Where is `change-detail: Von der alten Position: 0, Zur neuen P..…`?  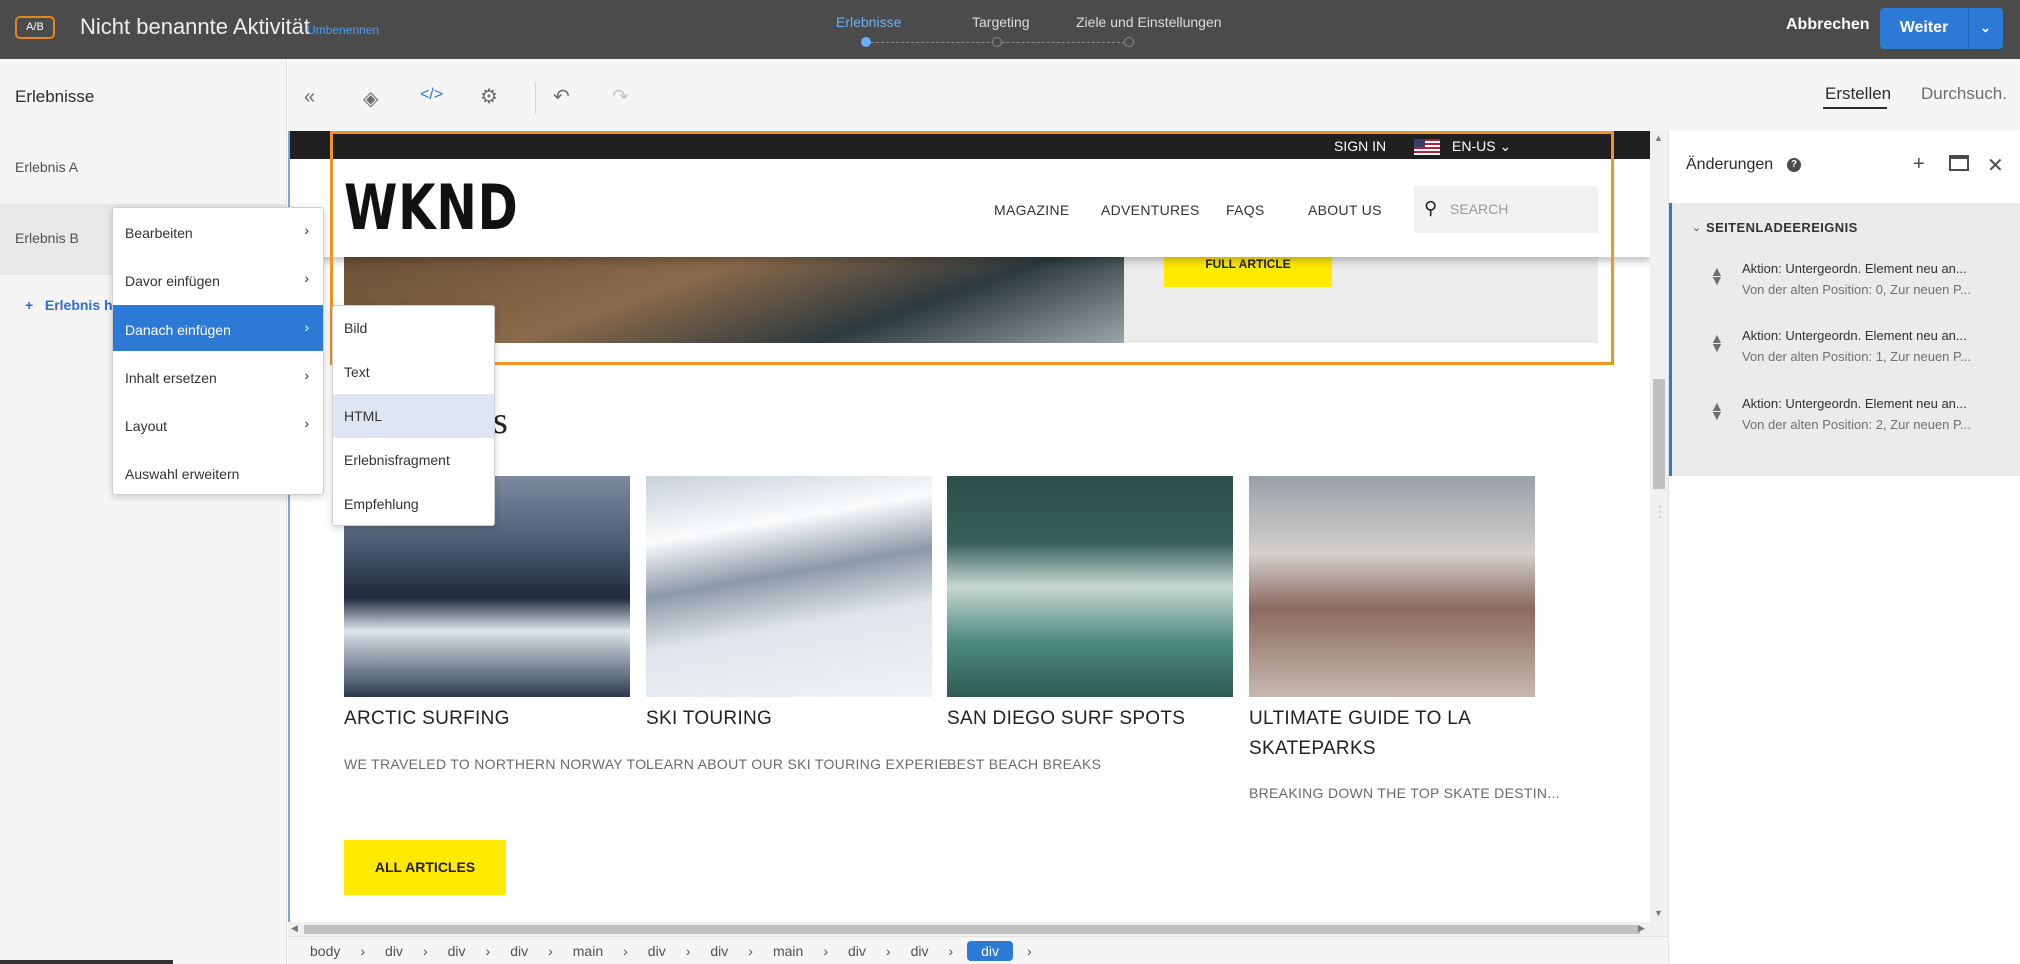
change-detail: Von der alten Position: 0, Zur neuen P..… is located at coordinates (1856, 289).